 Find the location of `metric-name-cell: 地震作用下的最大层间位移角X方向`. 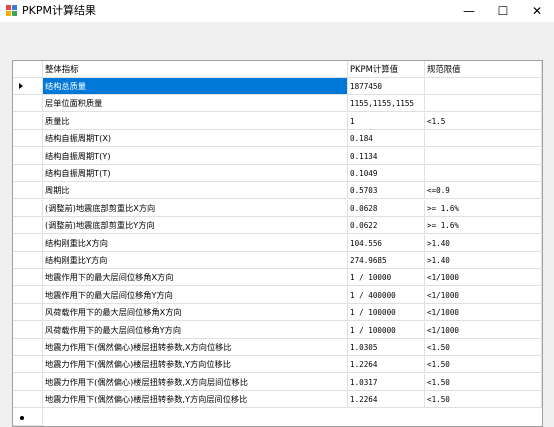

metric-name-cell: 地震作用下的最大层间位移角X方向 is located at coordinates (195, 278).